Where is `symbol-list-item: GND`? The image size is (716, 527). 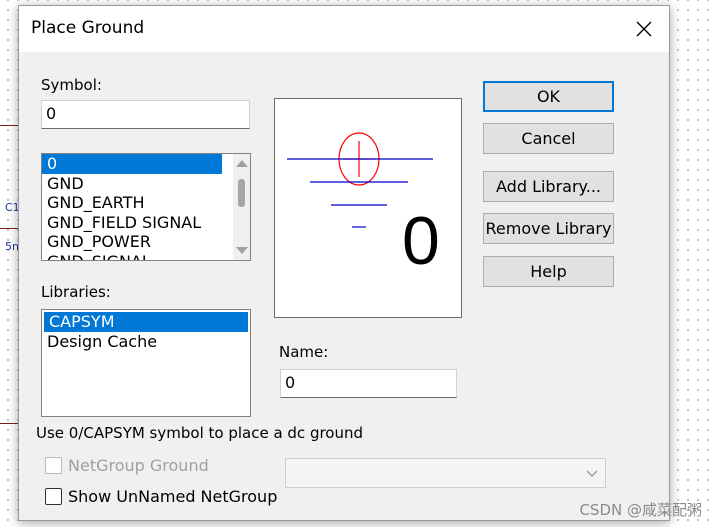 symbol-list-item: GND is located at coordinates (146, 184).